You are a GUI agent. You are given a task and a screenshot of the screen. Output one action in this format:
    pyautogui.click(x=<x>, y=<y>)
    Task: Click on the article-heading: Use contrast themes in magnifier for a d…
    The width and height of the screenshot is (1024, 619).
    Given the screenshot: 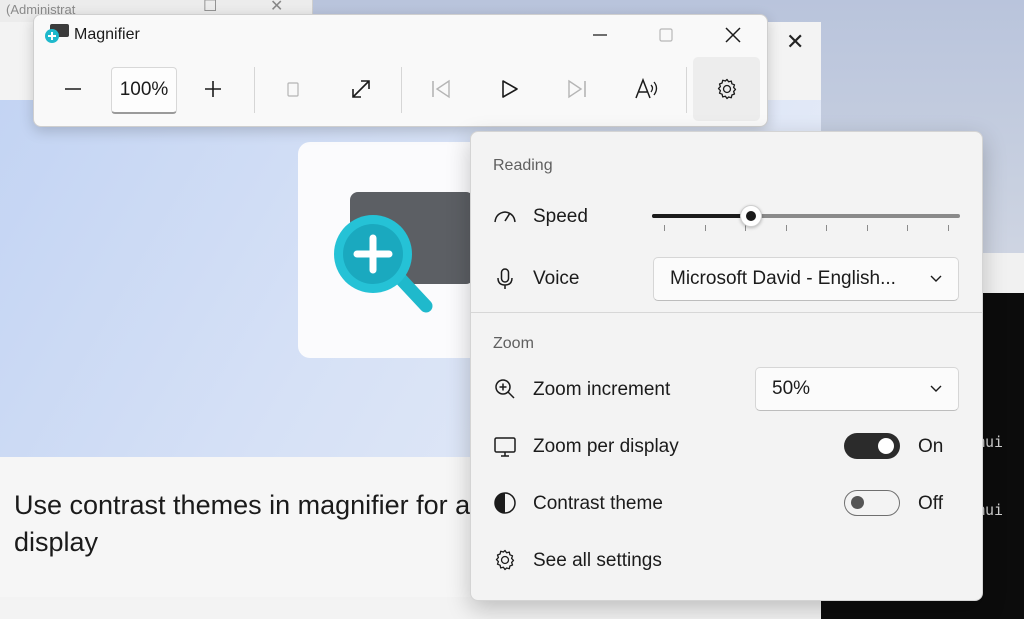 What is the action you would take?
    pyautogui.click(x=242, y=523)
    